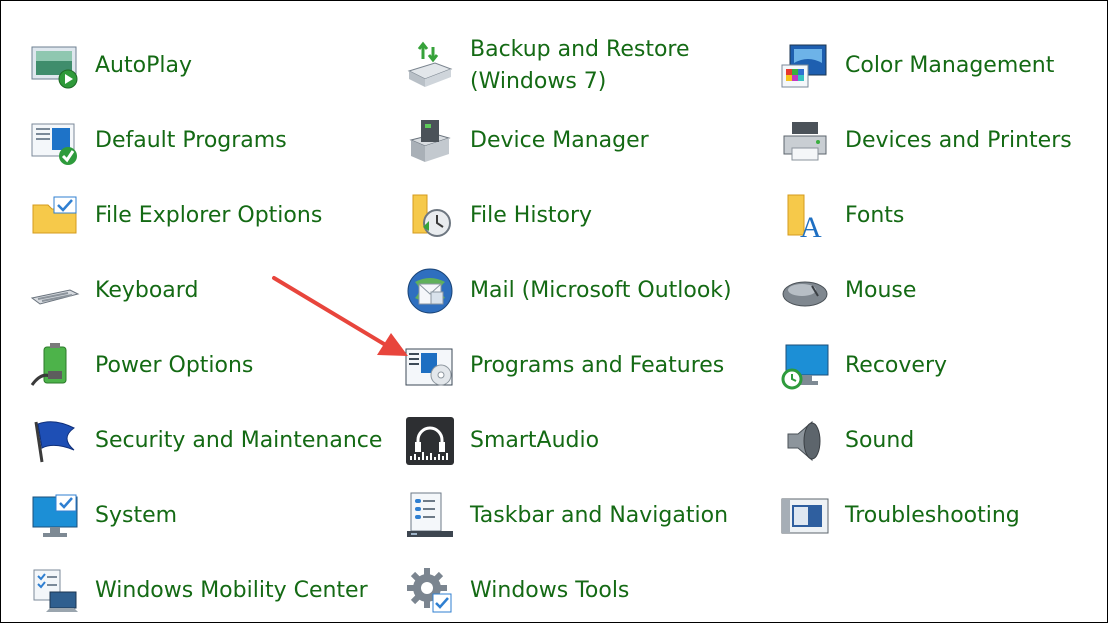 The height and width of the screenshot is (623, 1108). I want to click on item-power-options: Power Options, so click(141, 366).